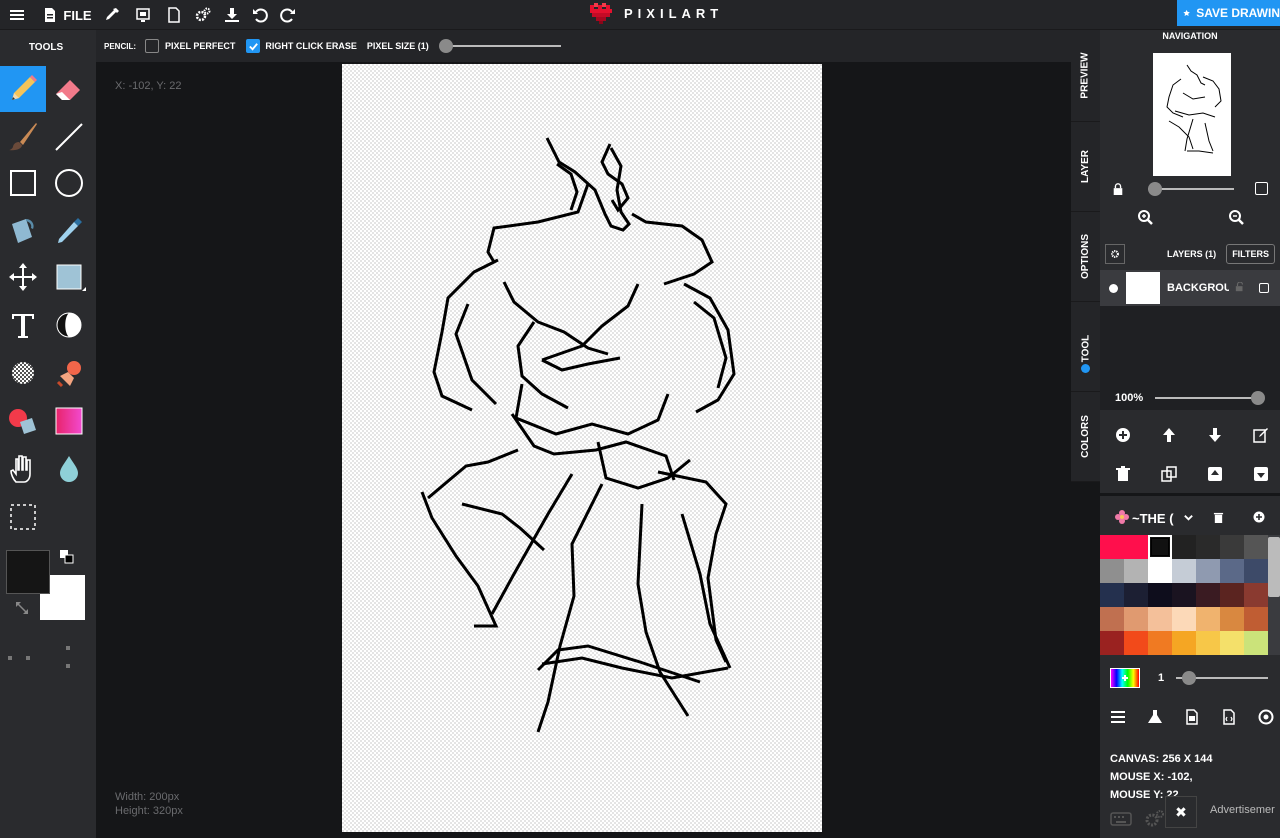 This screenshot has height=838, width=1280. What do you see at coordinates (1155, 189) in the screenshot?
I see `navigation-zoom-knob` at bounding box center [1155, 189].